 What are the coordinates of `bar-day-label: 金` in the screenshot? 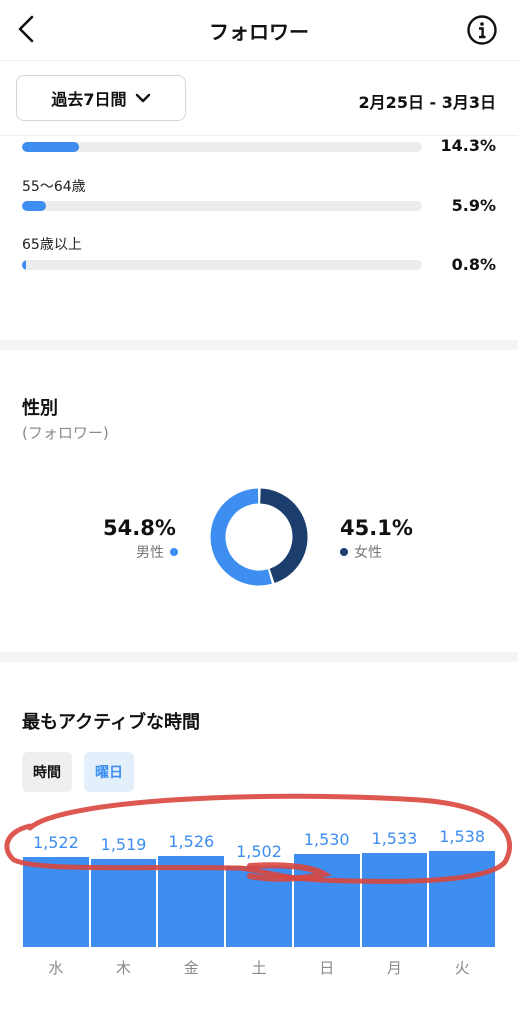 It's located at (191, 968).